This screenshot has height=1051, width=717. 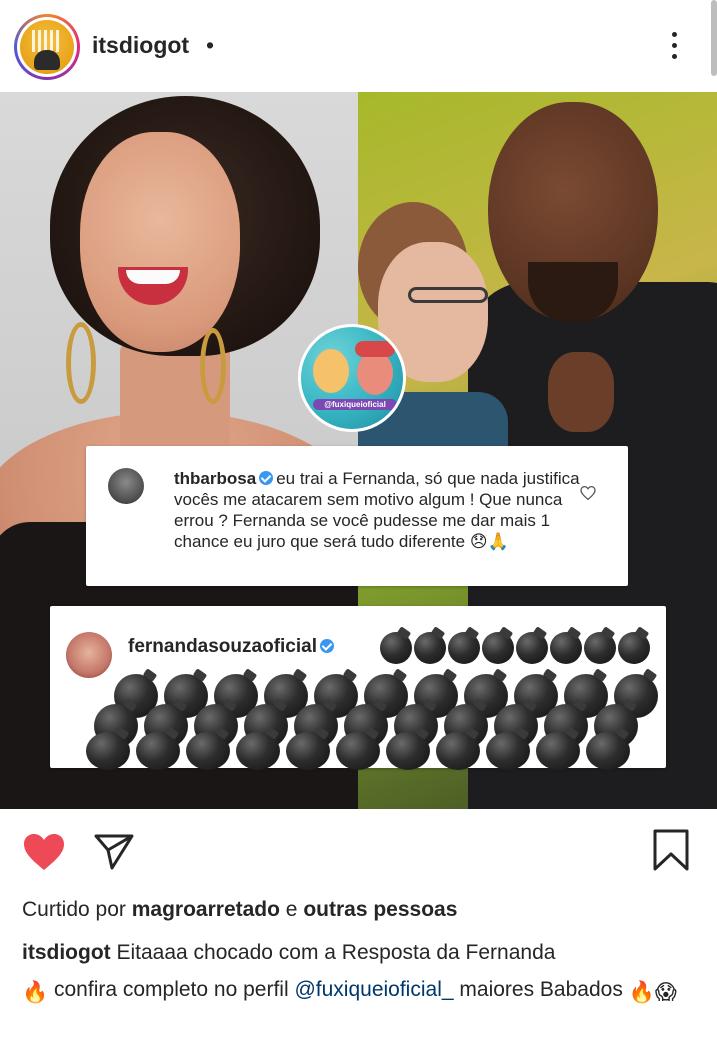 What do you see at coordinates (74, 909) in the screenshot?
I see `likes-prefix: Curtido por` at bounding box center [74, 909].